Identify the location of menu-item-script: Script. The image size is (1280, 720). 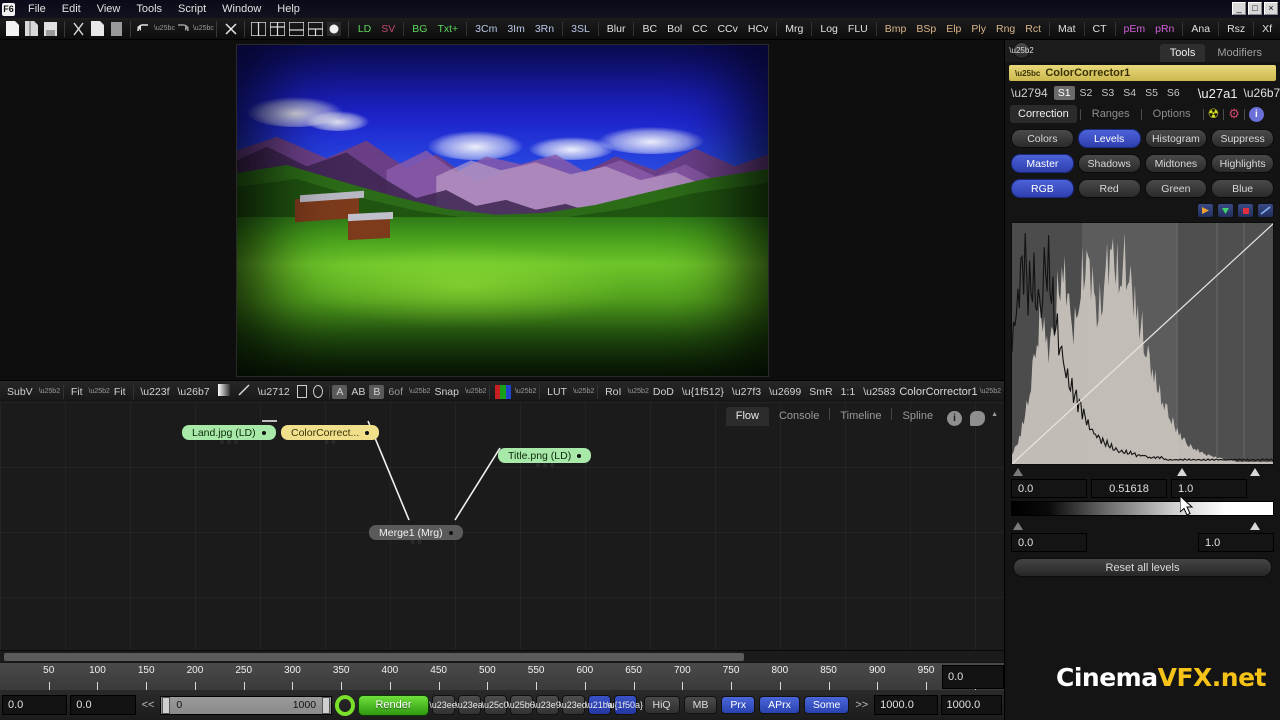
(192, 9).